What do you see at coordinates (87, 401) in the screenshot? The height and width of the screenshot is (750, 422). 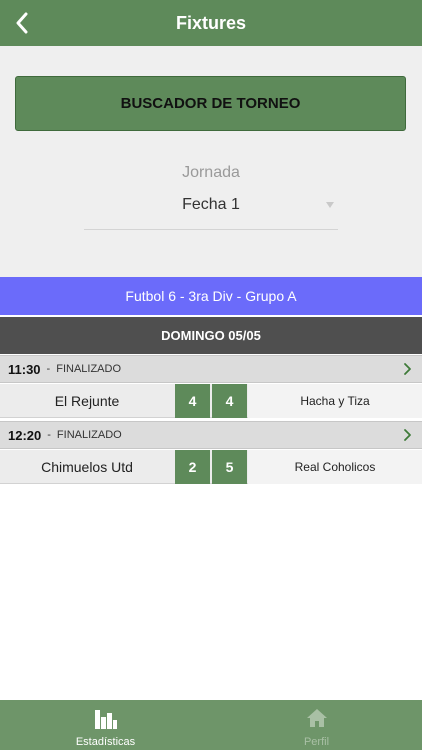 I see `home-team: El Rejunte` at bounding box center [87, 401].